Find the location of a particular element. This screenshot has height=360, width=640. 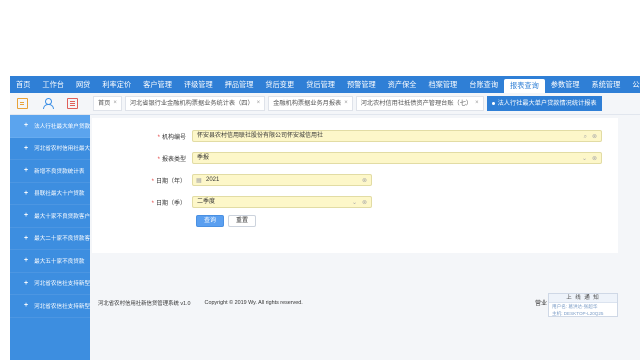

active-dot-icon is located at coordinates (493, 103).